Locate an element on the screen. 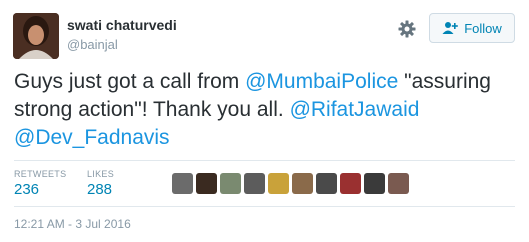 This screenshot has height=242, width=529. screen-name: @bainjal is located at coordinates (92, 44).